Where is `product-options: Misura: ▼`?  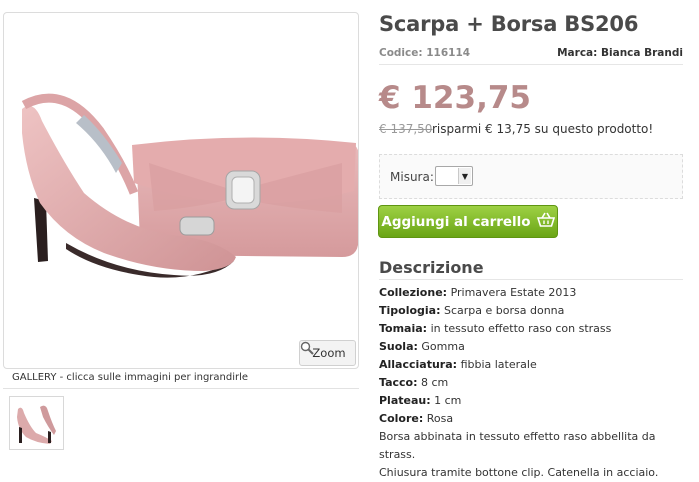
product-options: Misura: ▼ is located at coordinates (531, 176).